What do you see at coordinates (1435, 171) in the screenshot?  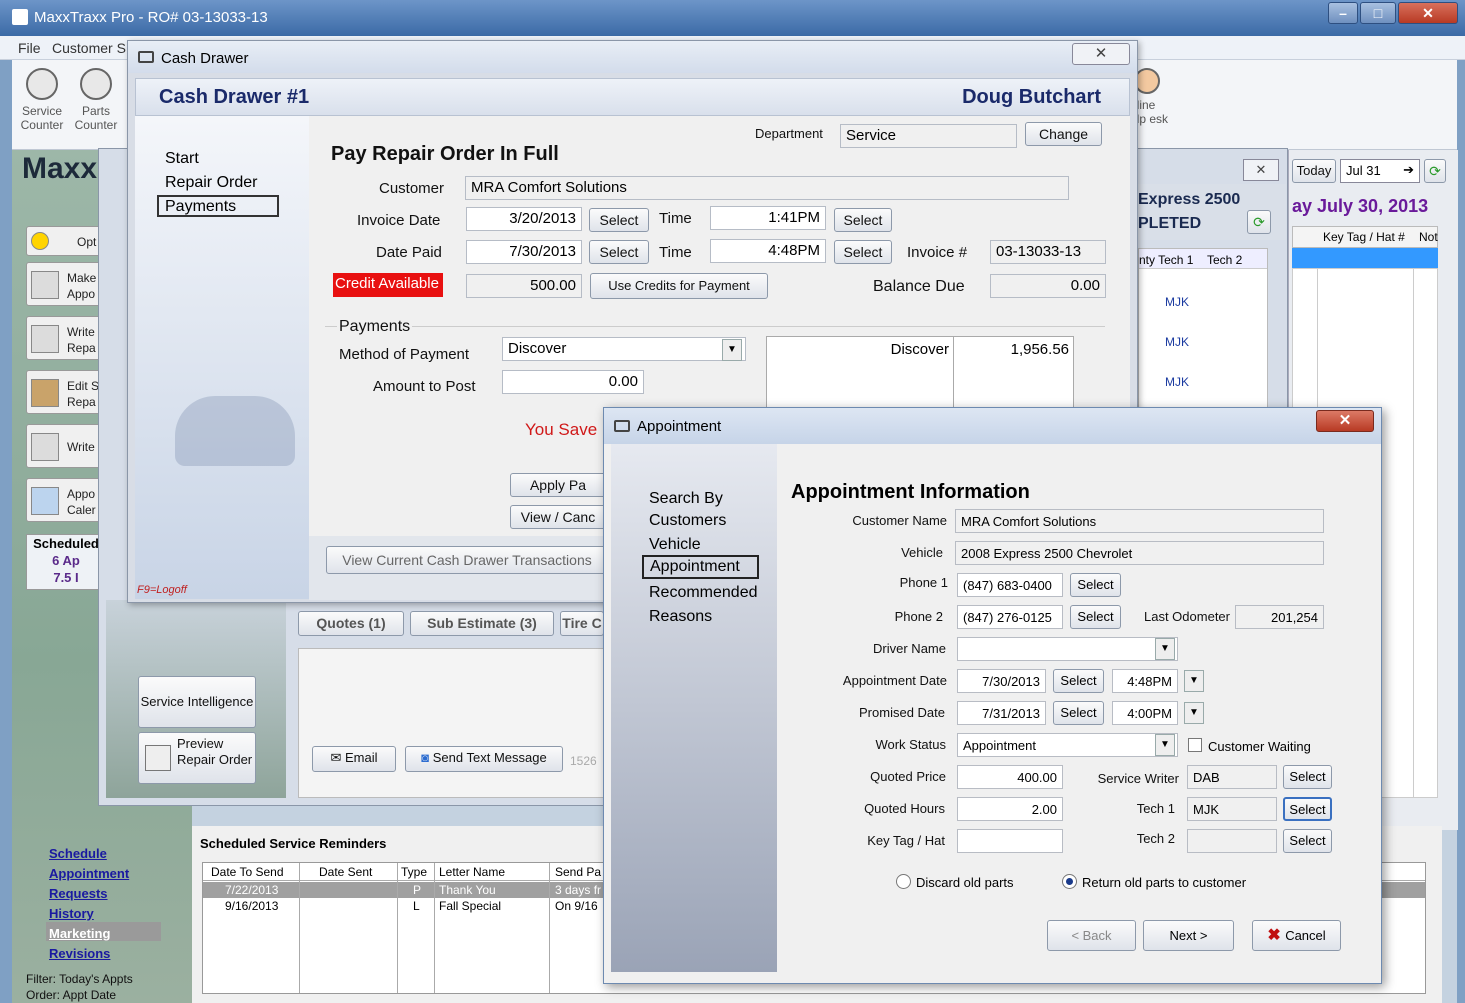 I see `refresh-icon: ⟳` at bounding box center [1435, 171].